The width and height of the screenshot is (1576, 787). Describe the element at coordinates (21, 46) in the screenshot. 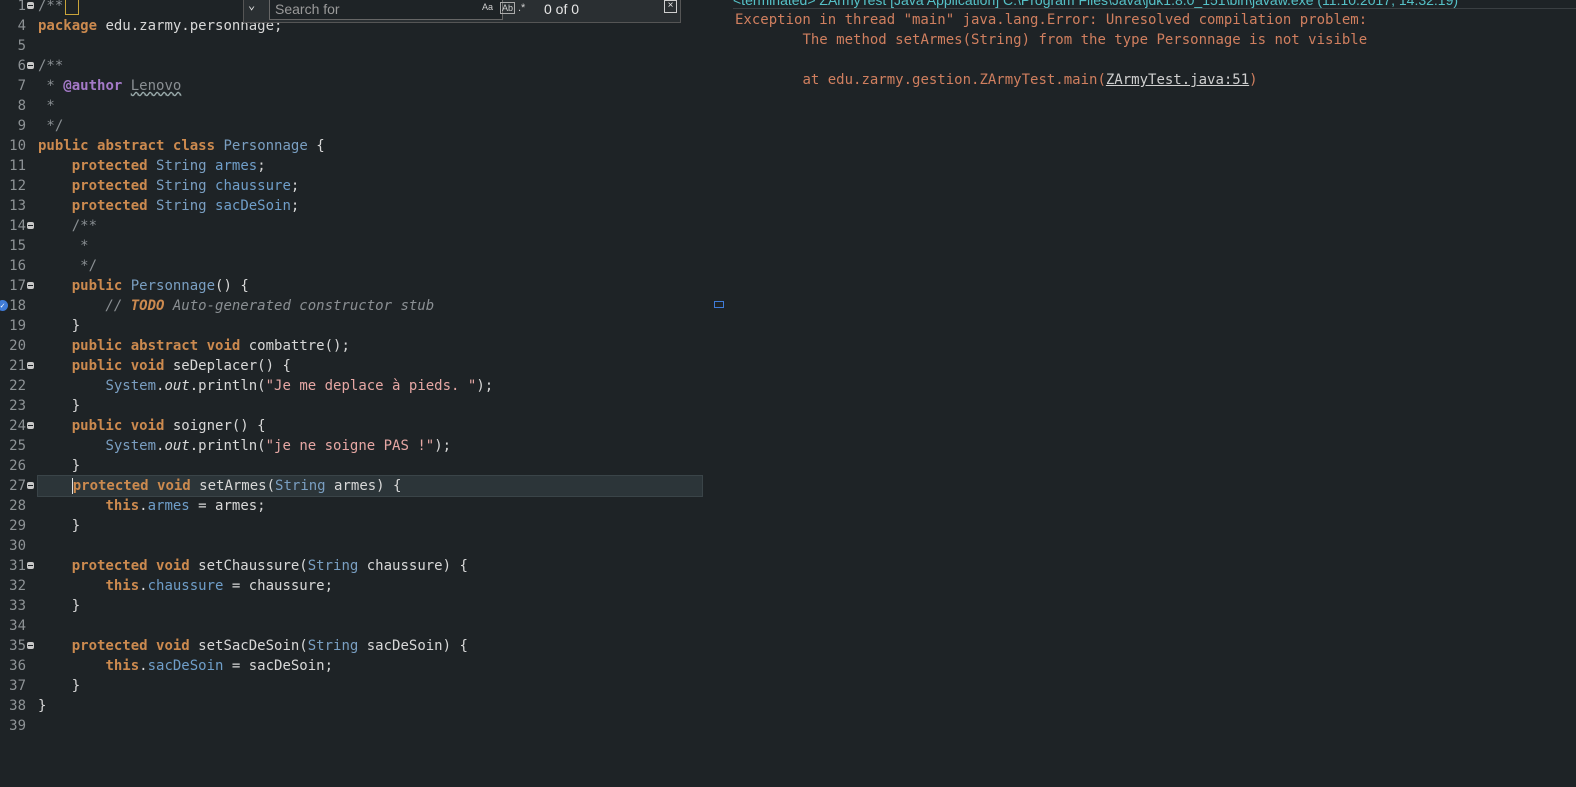

I see `line-number: 5` at that location.